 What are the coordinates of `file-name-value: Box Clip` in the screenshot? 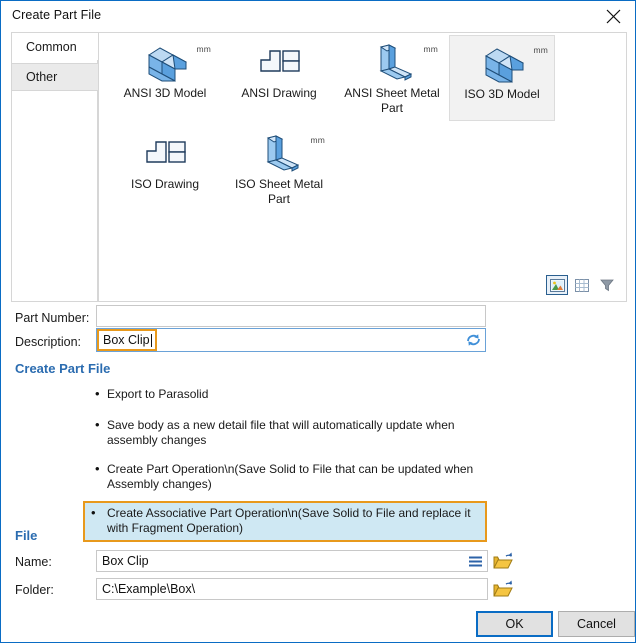 It's located at (125, 561).